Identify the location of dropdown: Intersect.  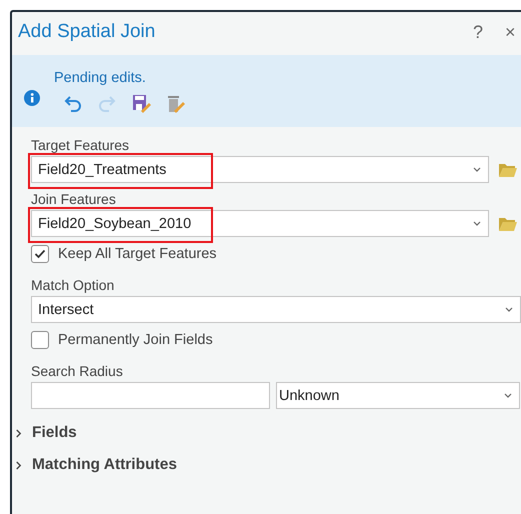
(276, 309).